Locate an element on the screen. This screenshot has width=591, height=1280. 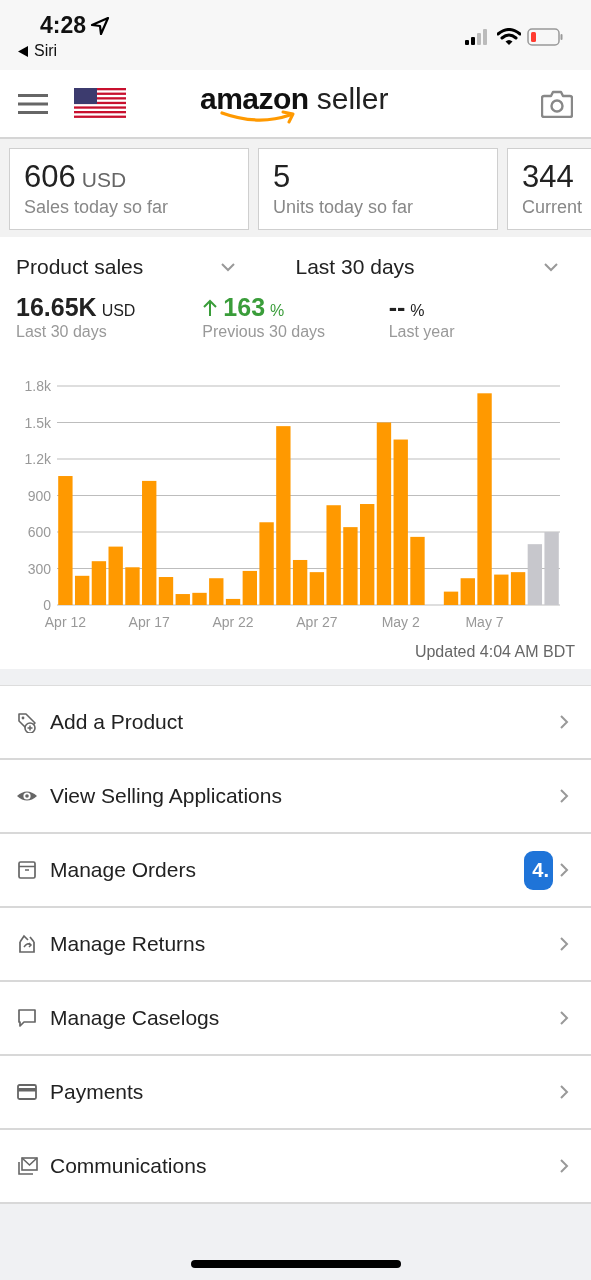
kpi-unit: USD is located at coordinates (104, 180).